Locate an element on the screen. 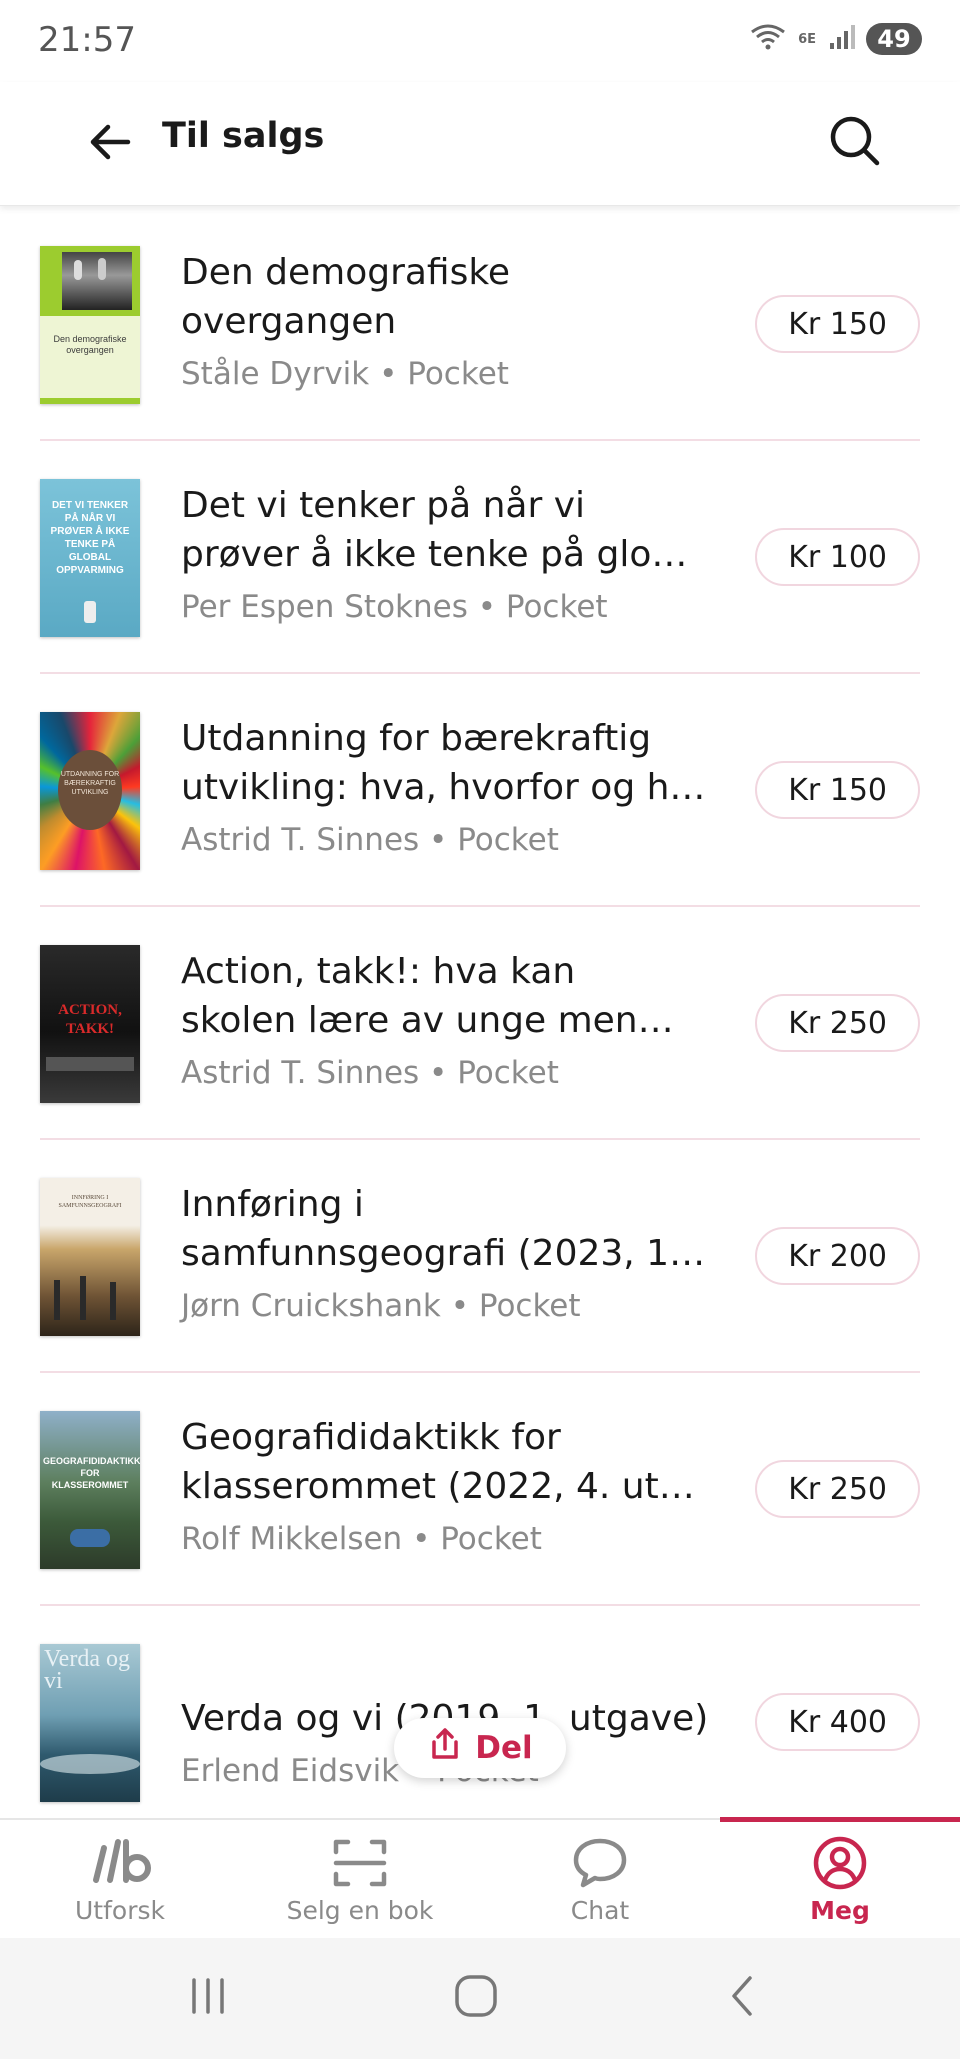 The width and height of the screenshot is (960, 2059). book-cover-image: INNFØRING I SAMFUNNSGEOGRAFI is located at coordinates (90, 1257).